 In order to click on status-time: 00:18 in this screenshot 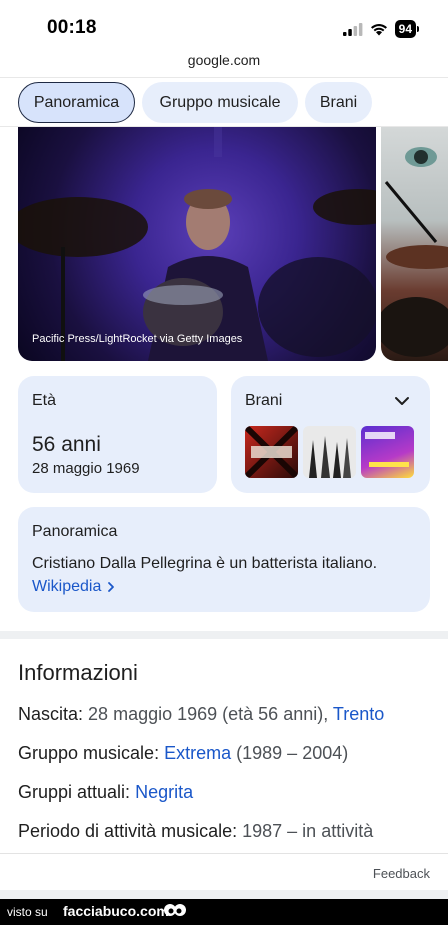, I will do `click(72, 27)`.